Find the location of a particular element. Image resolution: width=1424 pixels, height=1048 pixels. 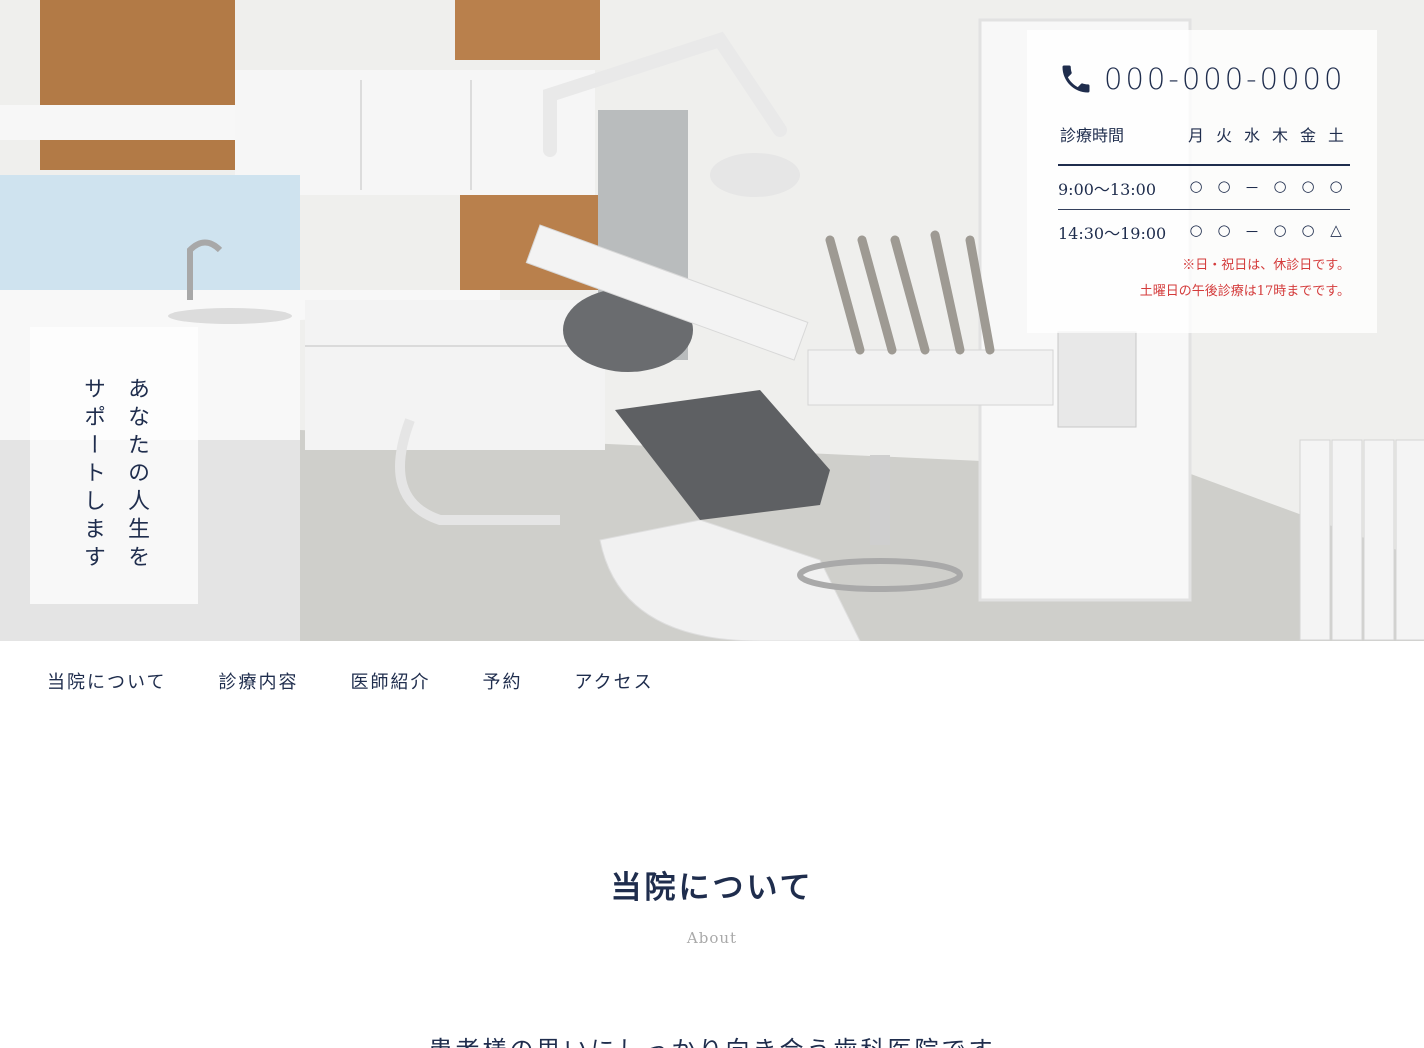

weekday-label: 火 is located at coordinates (1223, 135).